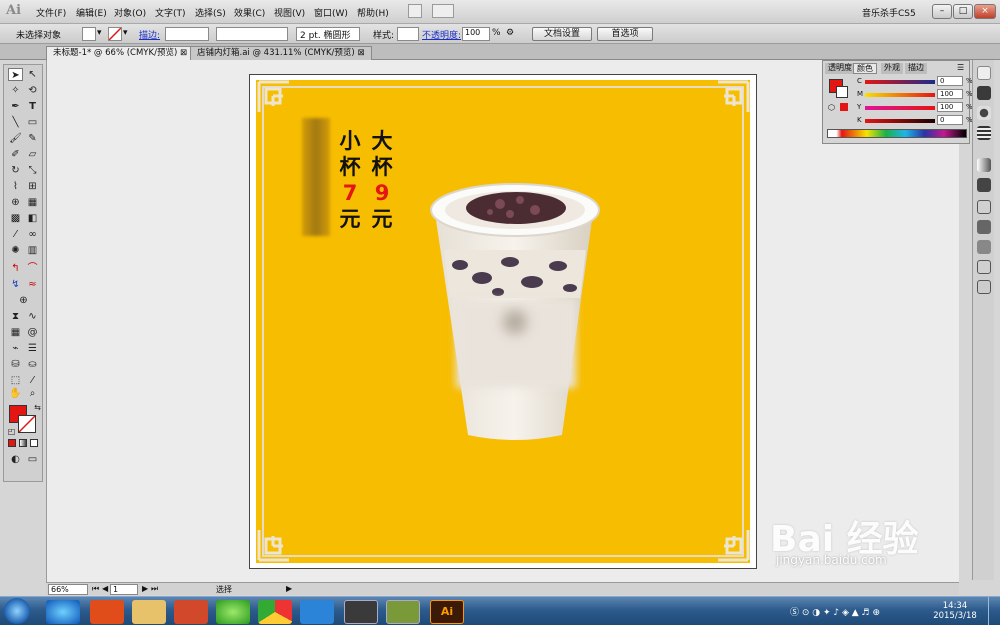  I want to click on mesh-icon: ▩, so click(15, 218).